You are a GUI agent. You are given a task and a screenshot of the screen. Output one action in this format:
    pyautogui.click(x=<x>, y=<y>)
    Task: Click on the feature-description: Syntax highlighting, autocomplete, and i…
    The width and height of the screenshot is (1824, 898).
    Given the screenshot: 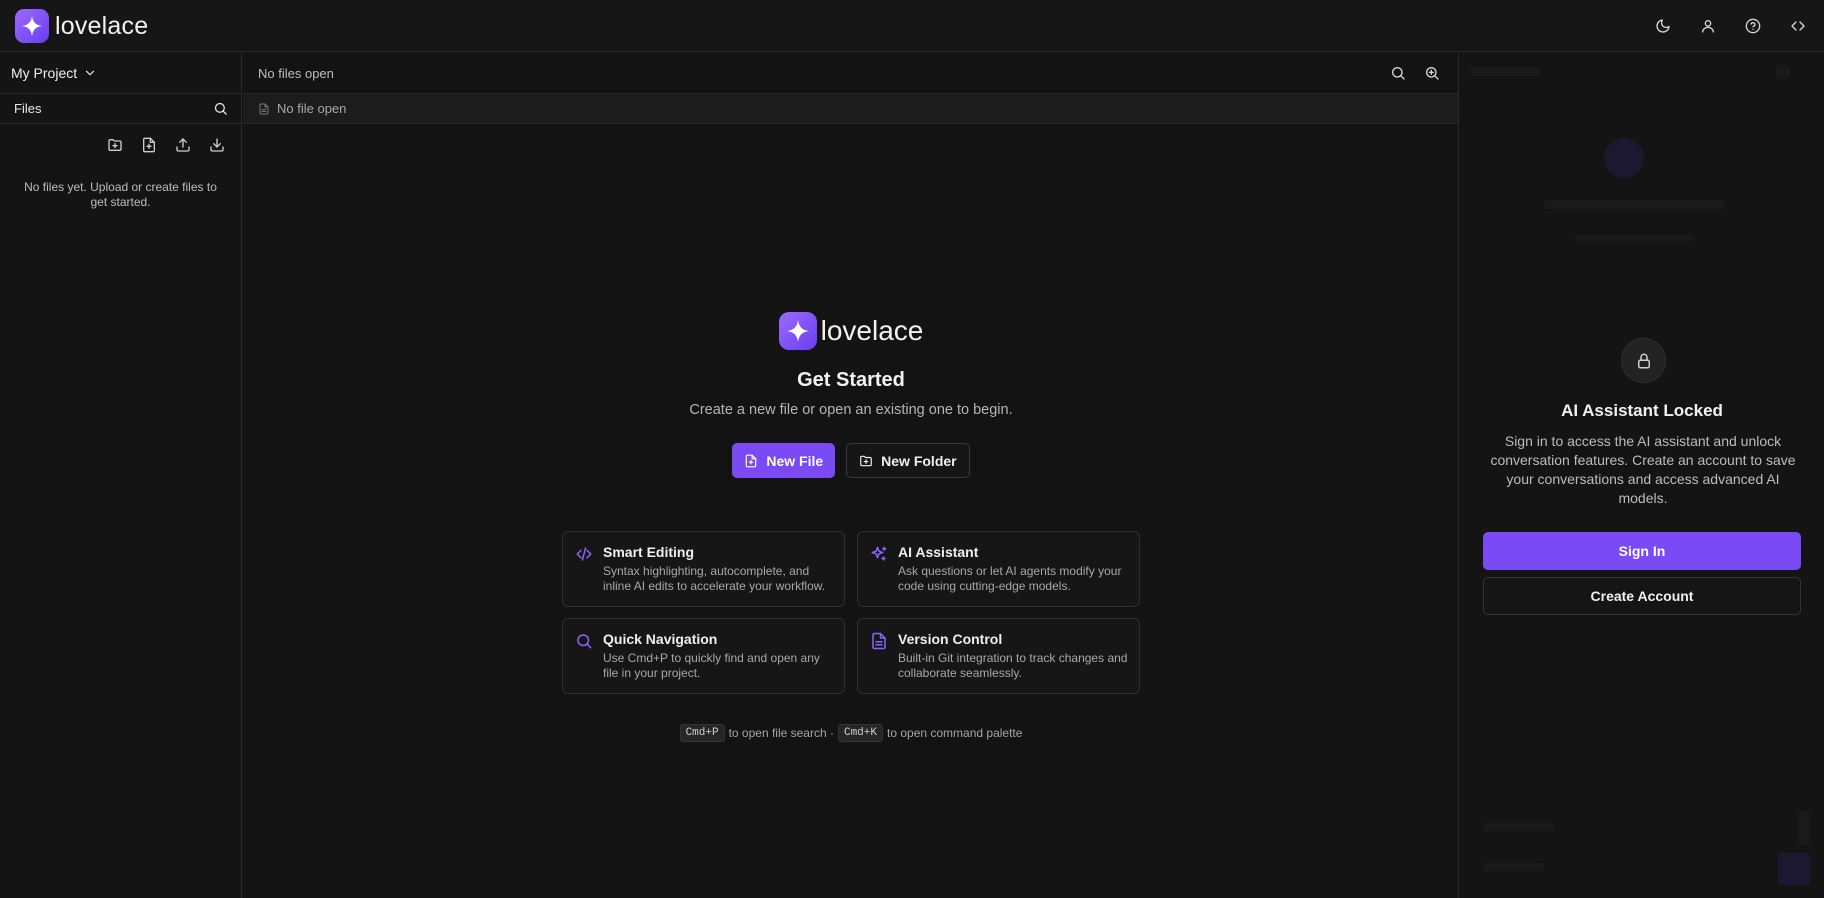 What is the action you would take?
    pyautogui.click(x=714, y=578)
    